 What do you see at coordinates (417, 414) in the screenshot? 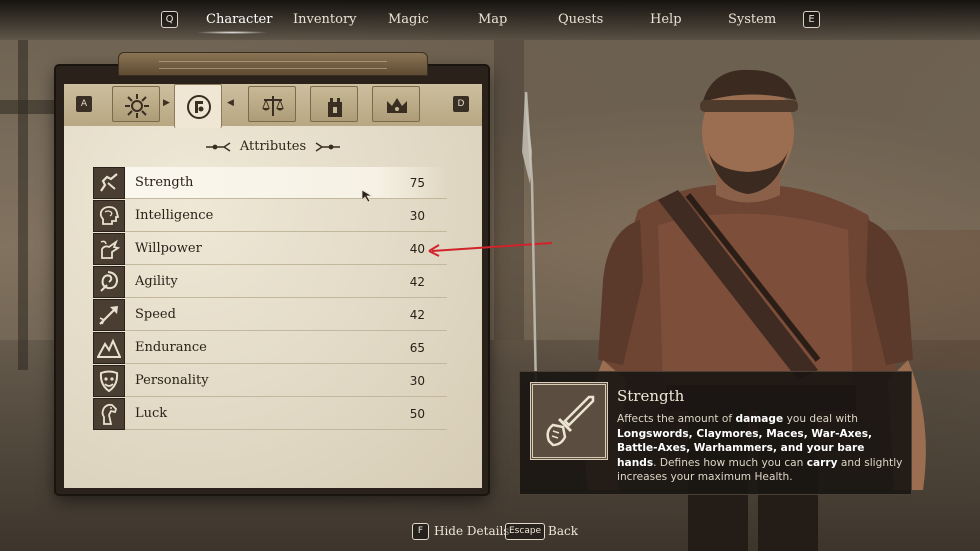
I see `attribute-value: 50` at bounding box center [417, 414].